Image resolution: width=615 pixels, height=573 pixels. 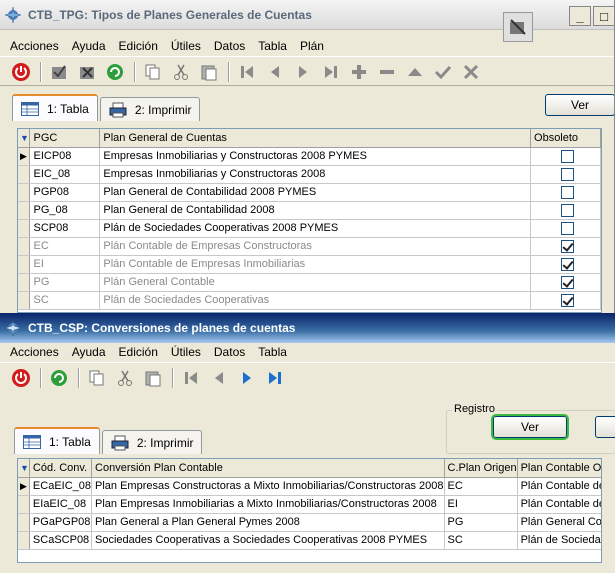 I want to click on cell-origin: SC, so click(x=481, y=540).